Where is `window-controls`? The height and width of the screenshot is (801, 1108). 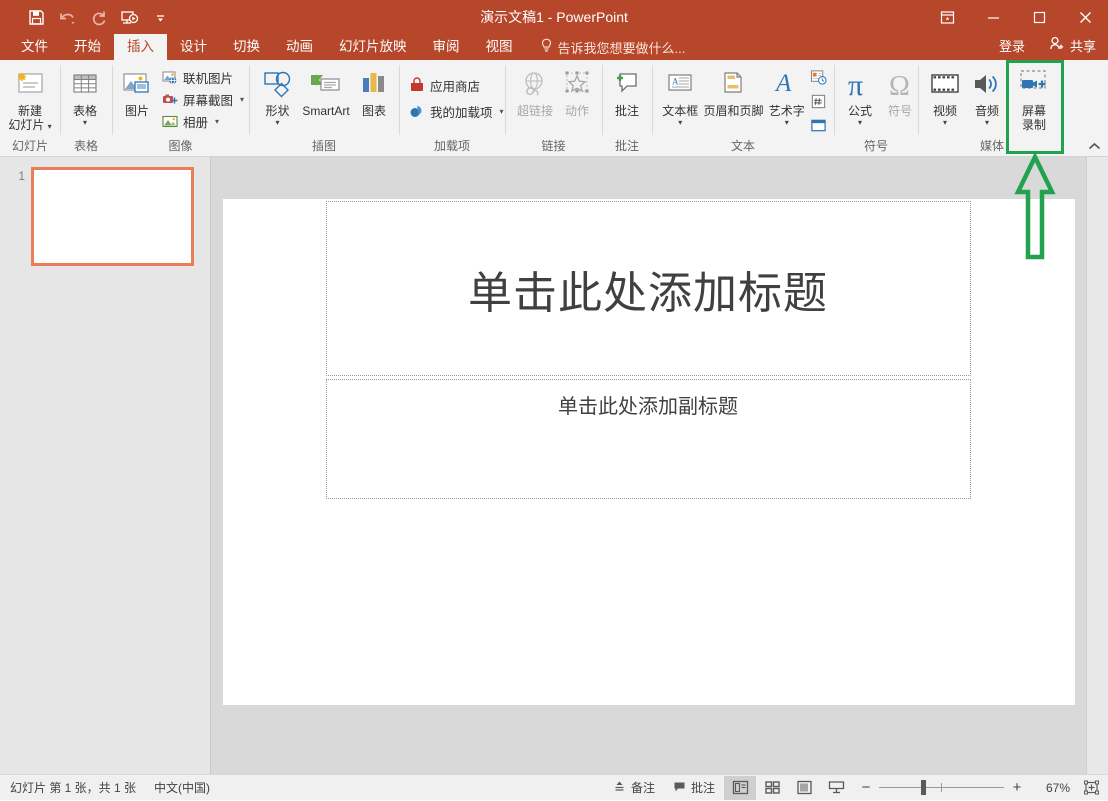 window-controls is located at coordinates (1016, 17).